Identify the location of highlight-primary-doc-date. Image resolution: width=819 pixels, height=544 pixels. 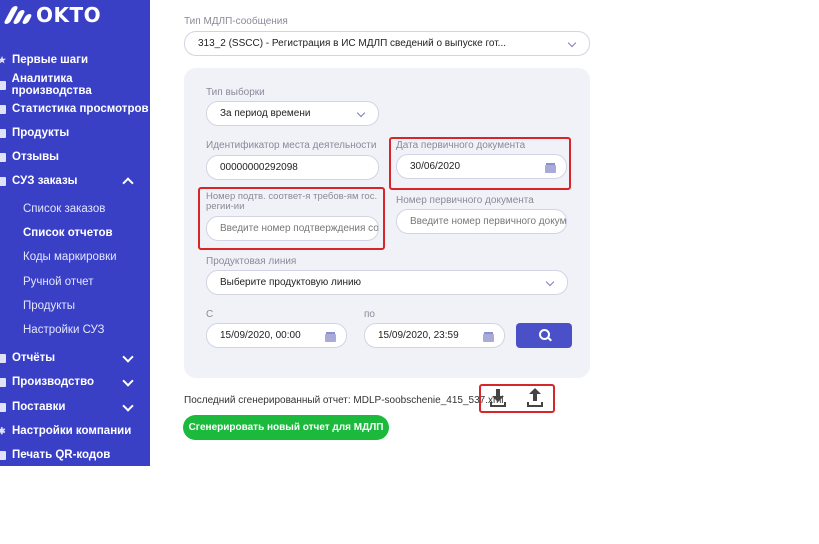
(480, 163).